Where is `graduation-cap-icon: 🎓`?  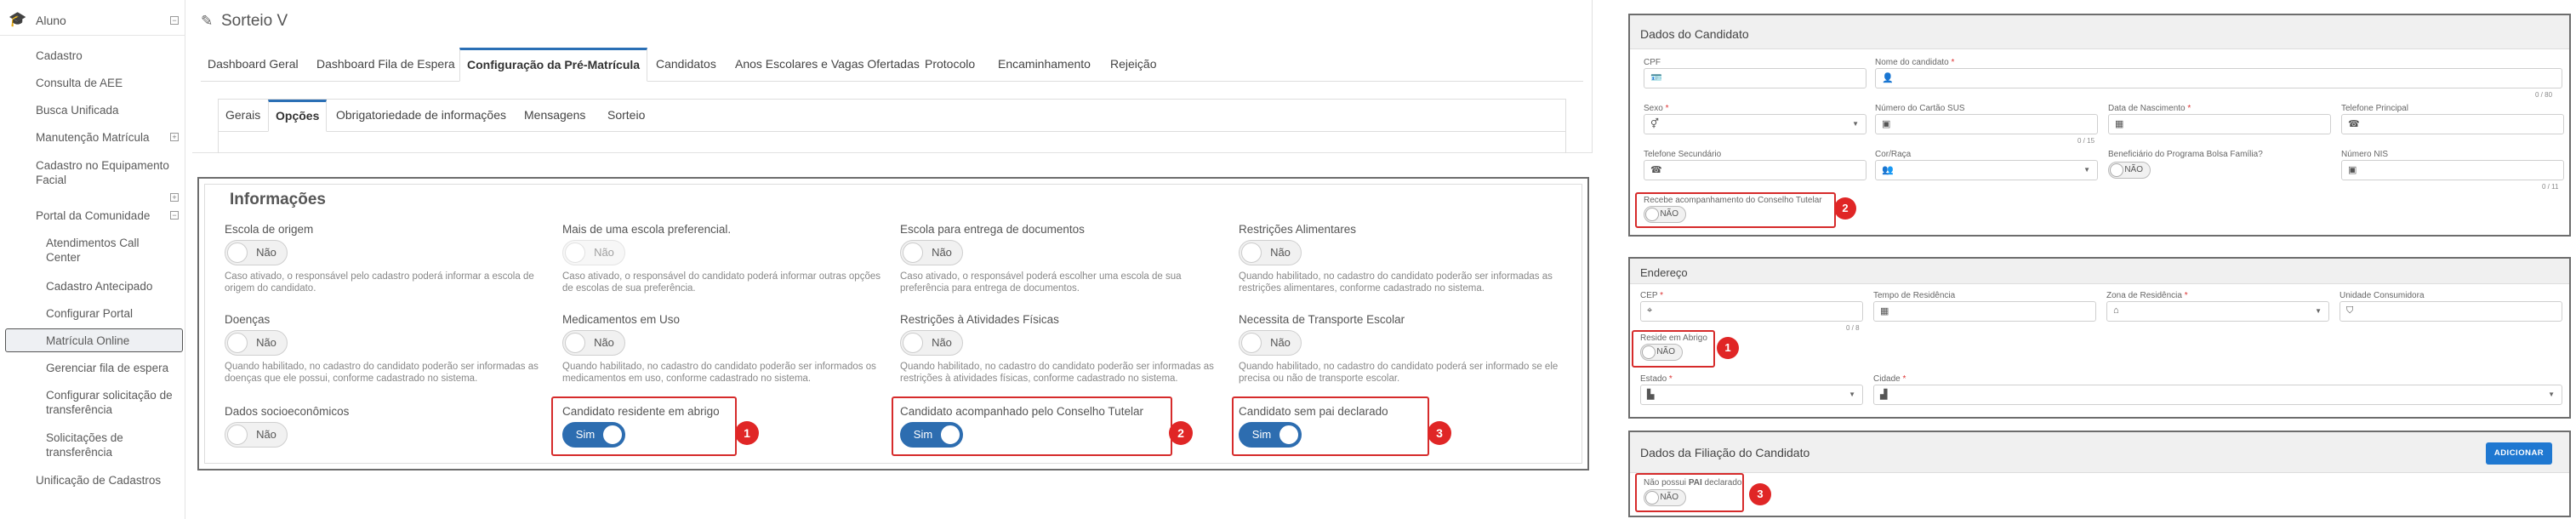
graduation-cap-icon: 🎓 is located at coordinates (18, 19).